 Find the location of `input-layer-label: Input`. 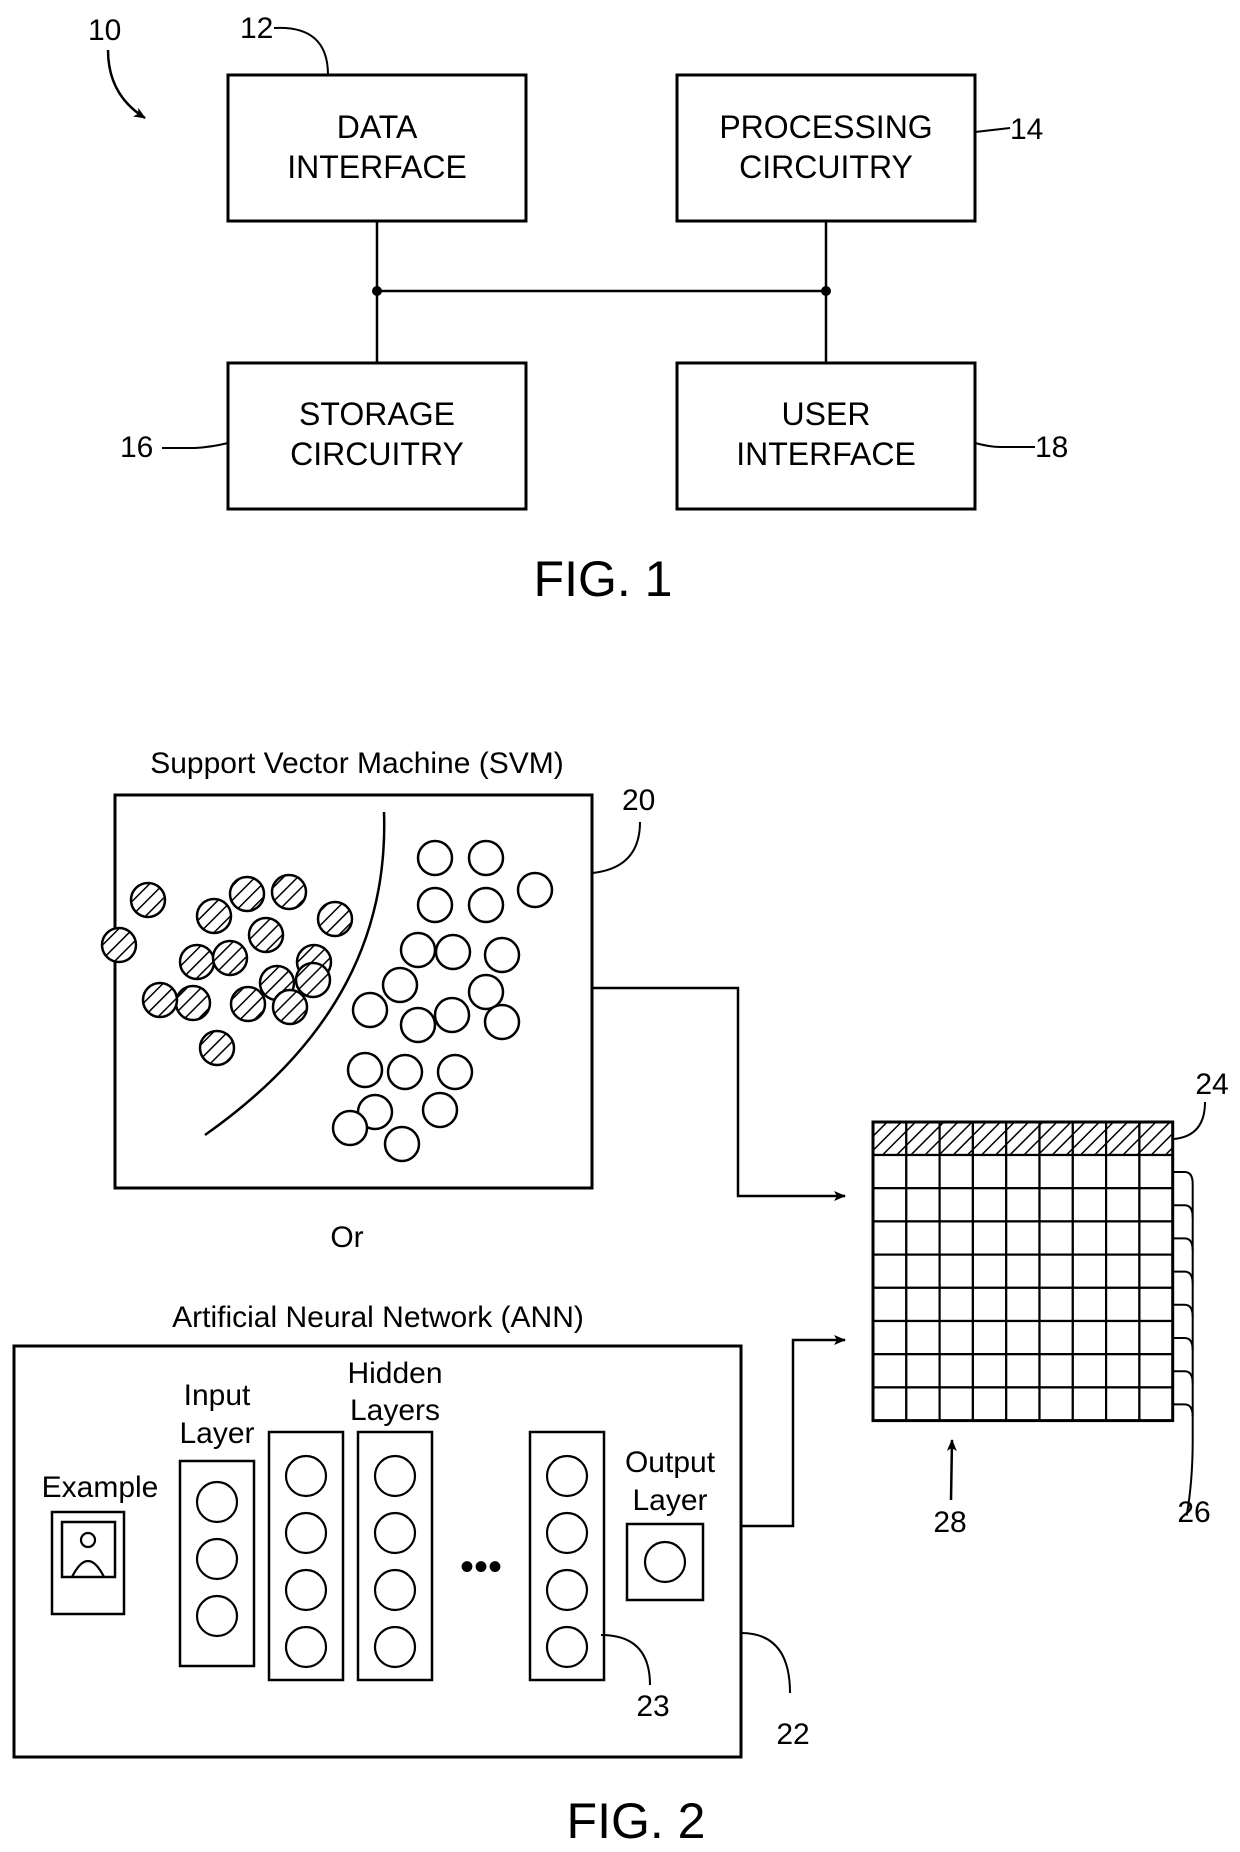

input-layer-label: Input is located at coordinates (217, 1395).